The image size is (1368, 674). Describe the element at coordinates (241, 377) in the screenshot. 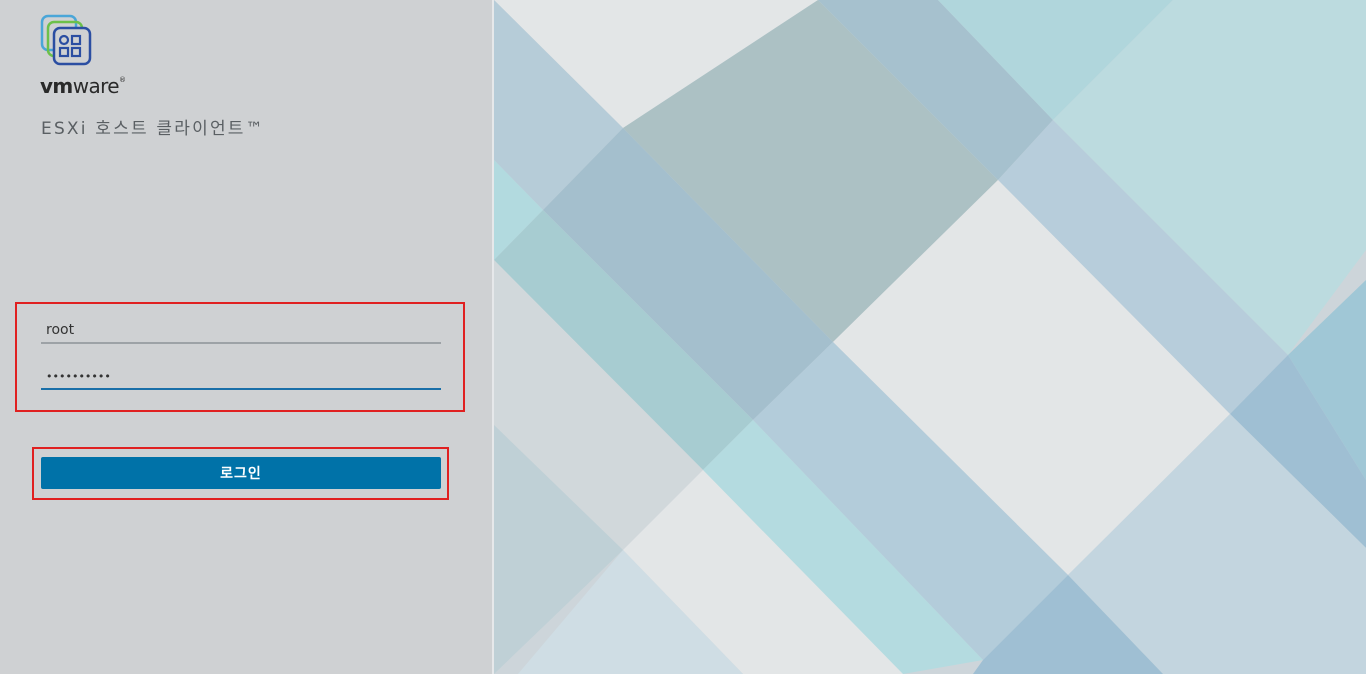

I see `password-input` at that location.